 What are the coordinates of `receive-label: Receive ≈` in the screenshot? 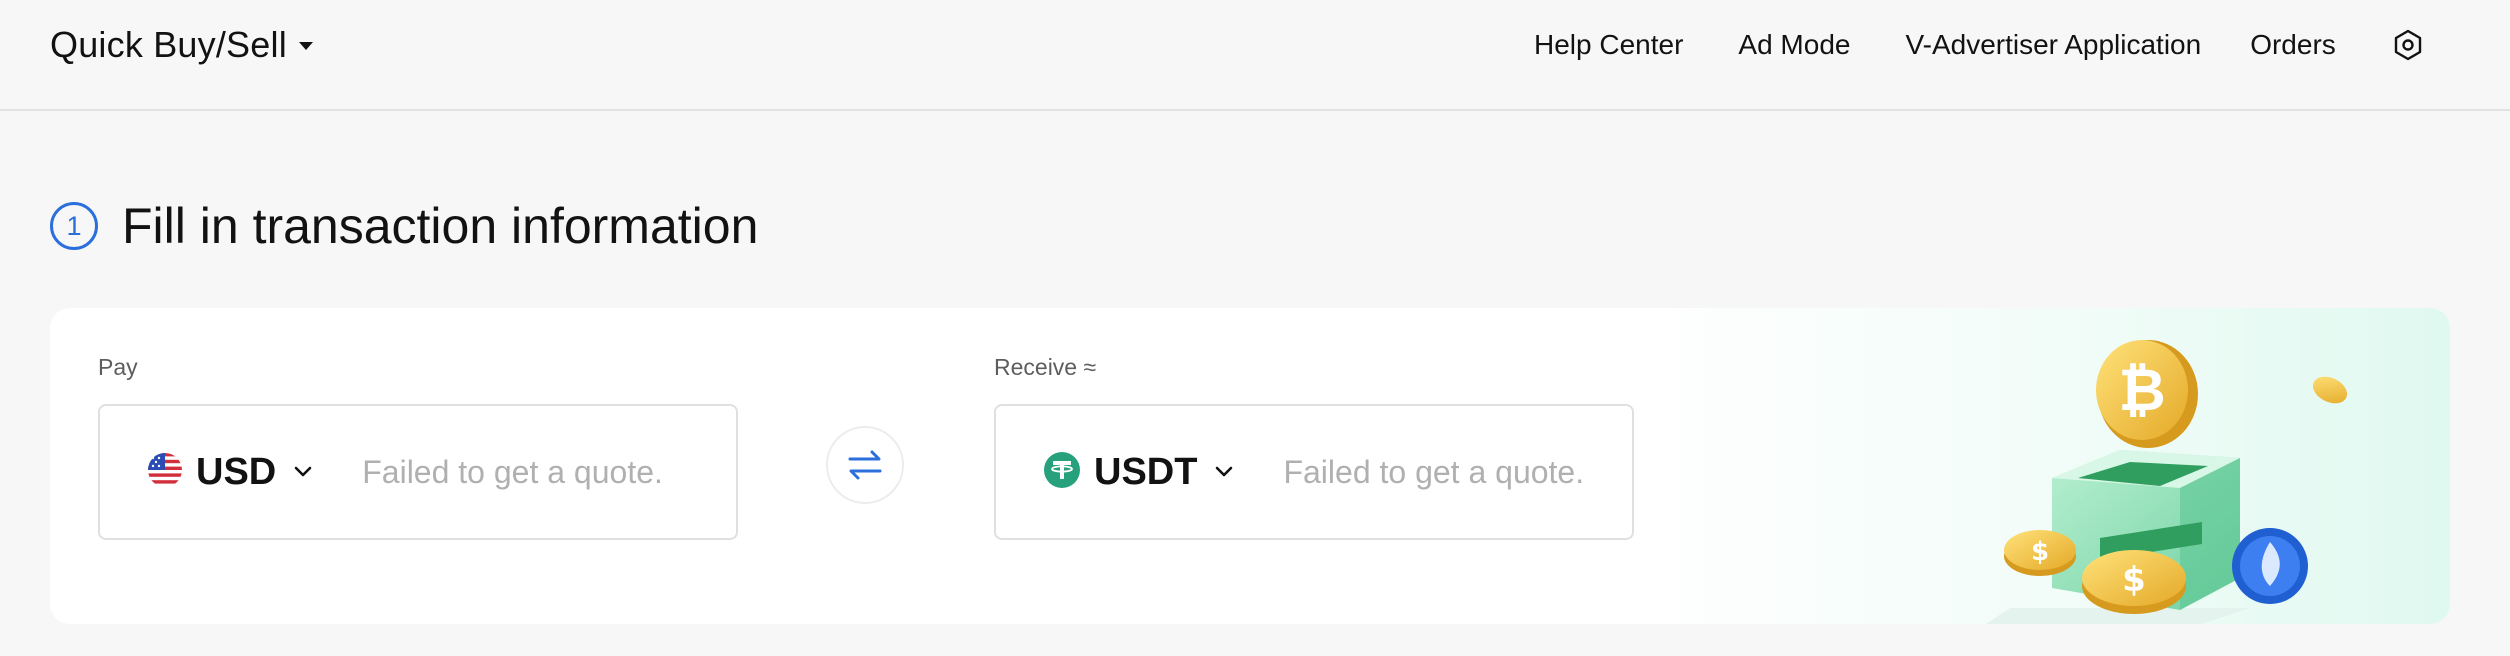 It's located at (1045, 367).